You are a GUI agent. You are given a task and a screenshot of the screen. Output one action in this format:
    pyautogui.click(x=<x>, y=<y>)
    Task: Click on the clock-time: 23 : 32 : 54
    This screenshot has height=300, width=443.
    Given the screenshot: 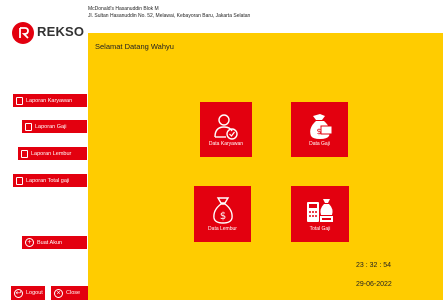 What is the action you would take?
    pyautogui.click(x=374, y=265)
    